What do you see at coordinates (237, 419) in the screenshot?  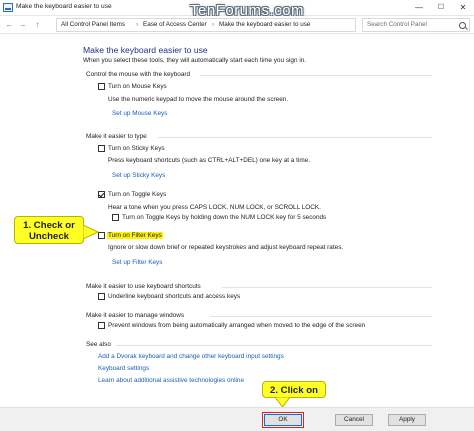 I see `dialog-footer: OK Cancel Apply` at bounding box center [237, 419].